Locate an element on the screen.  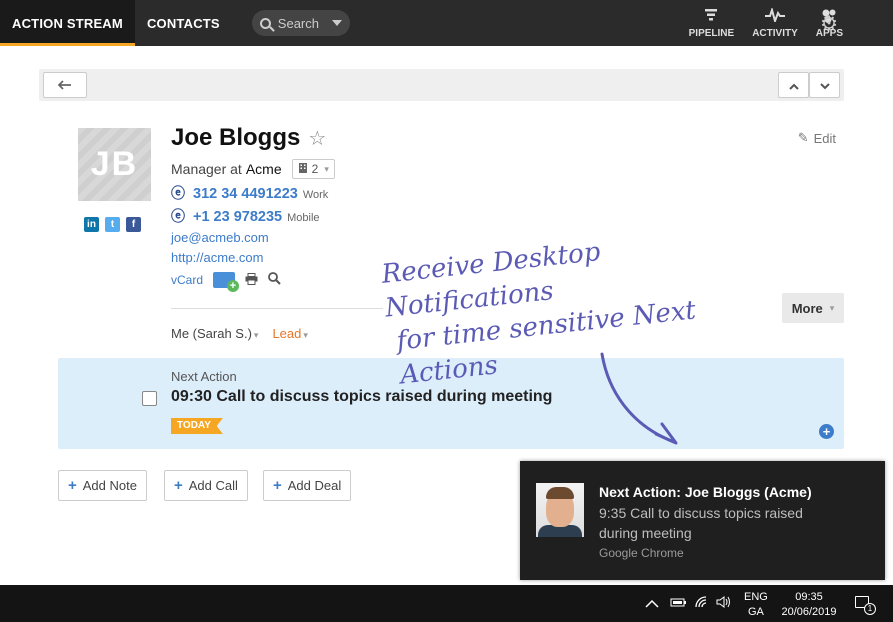
organisation-count-dropdown: 2 ▾ is located at coordinates (313, 169).